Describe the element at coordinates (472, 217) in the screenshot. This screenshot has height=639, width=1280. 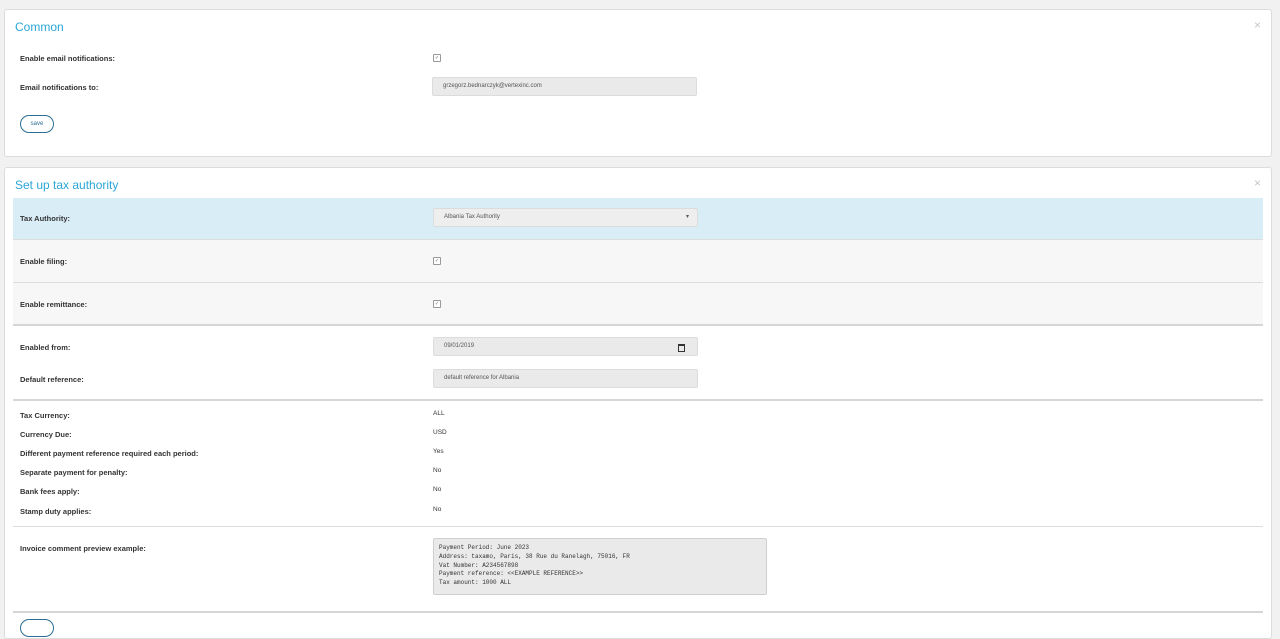
I see `tax-authority-value: Albania Tax Authority` at that location.